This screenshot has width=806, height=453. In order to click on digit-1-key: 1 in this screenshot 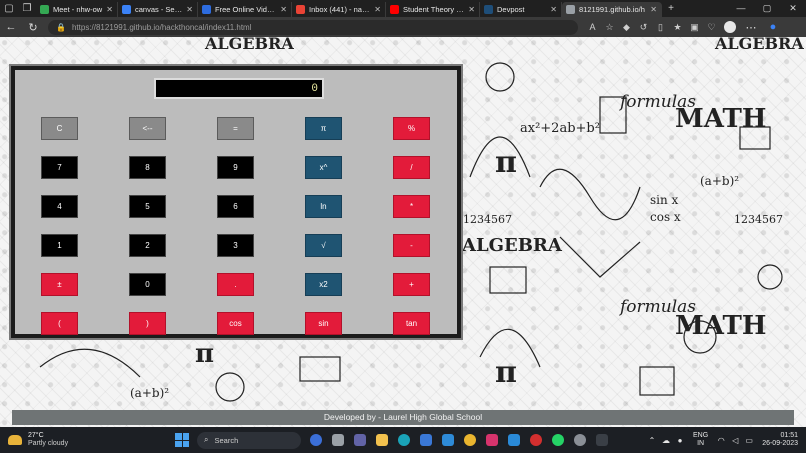, I will do `click(59, 245)`.